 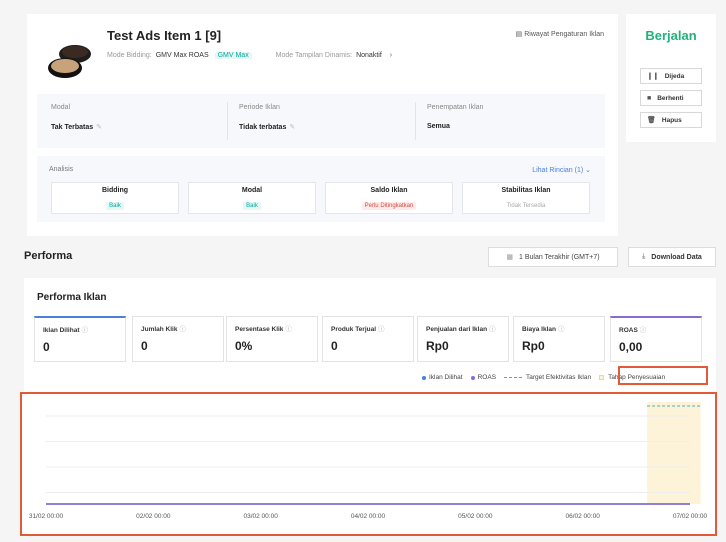 I want to click on chevron-down-icon: ⌄, so click(x=588, y=170).